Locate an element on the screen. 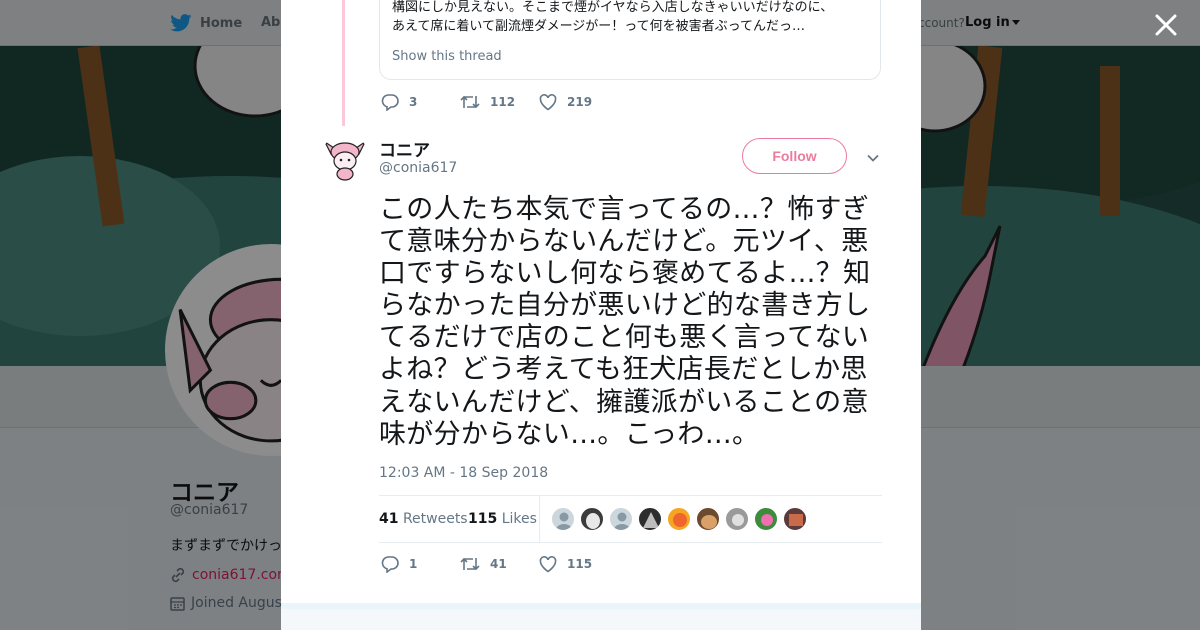 Image resolution: width=1200 pixels, height=630 pixels. like-button: 115 is located at coordinates (578, 564).